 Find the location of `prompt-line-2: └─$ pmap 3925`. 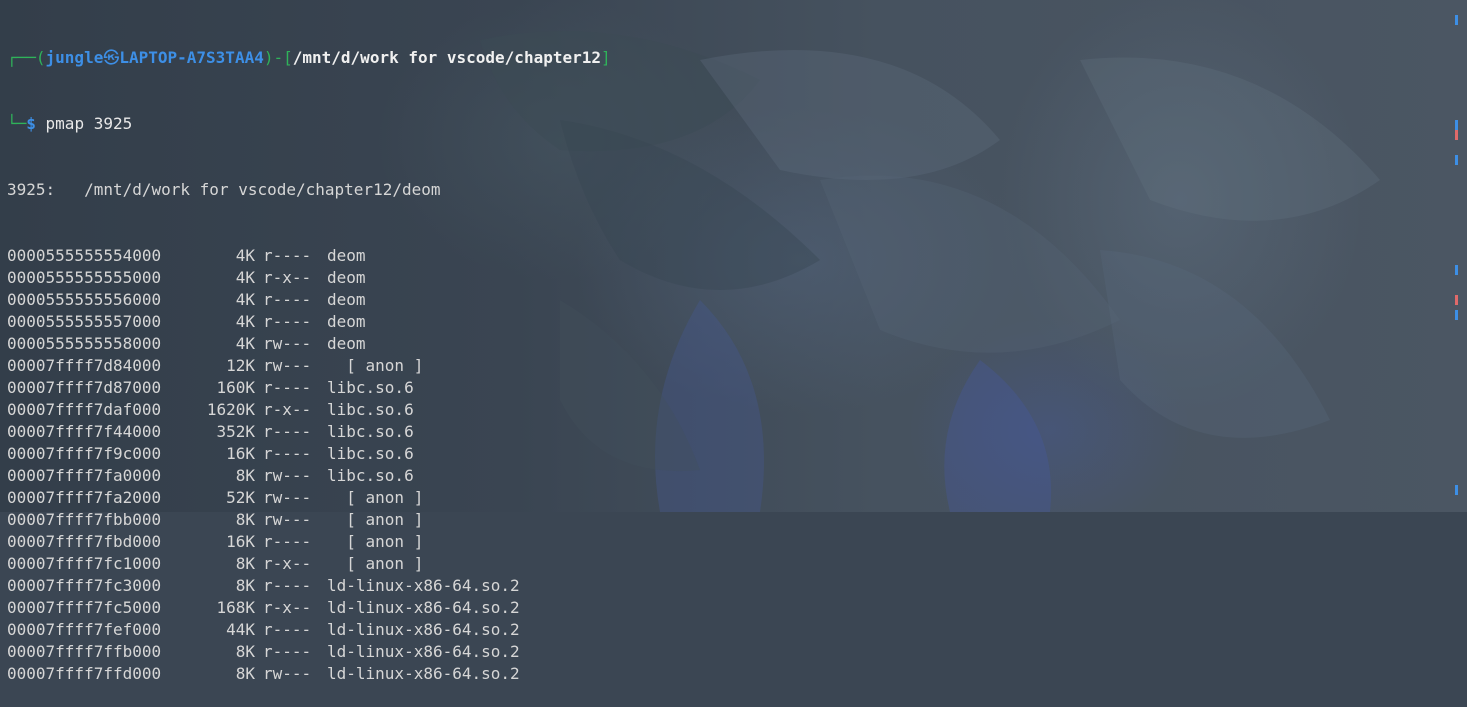

prompt-line-2: └─$ pmap 3925 is located at coordinates (309, 124).